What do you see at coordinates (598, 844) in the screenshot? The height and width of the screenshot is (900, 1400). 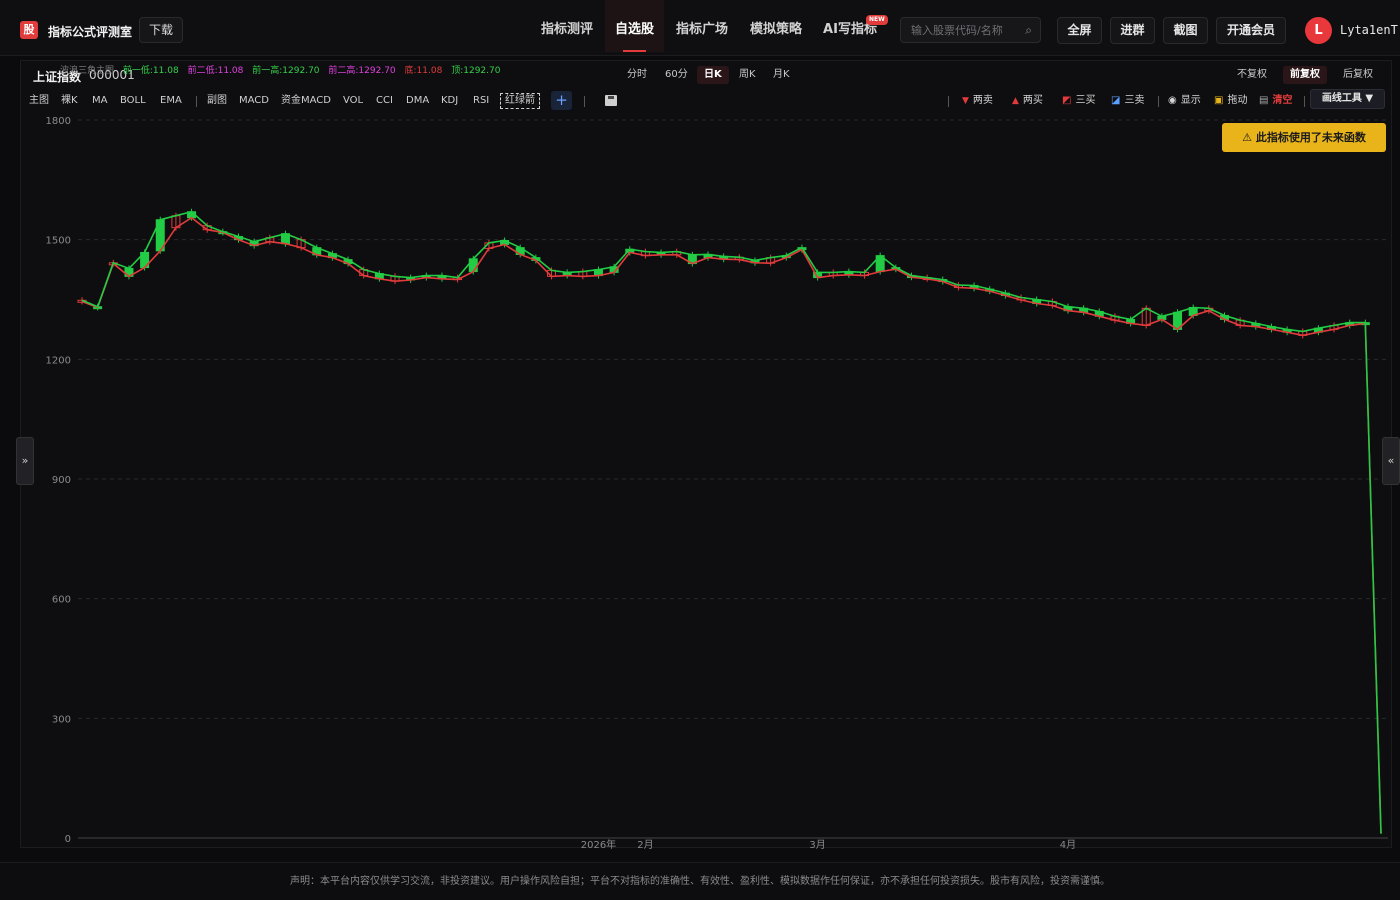 I see `x-tick-label: 2026年` at bounding box center [598, 844].